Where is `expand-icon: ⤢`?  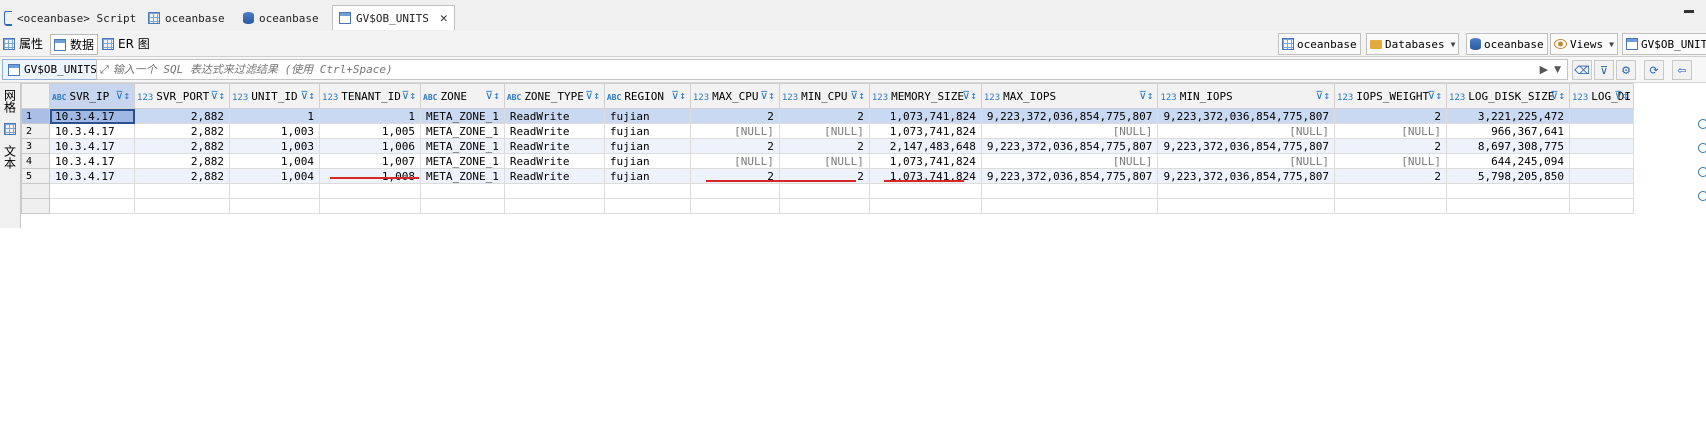
expand-icon: ⤢ is located at coordinates (104, 70).